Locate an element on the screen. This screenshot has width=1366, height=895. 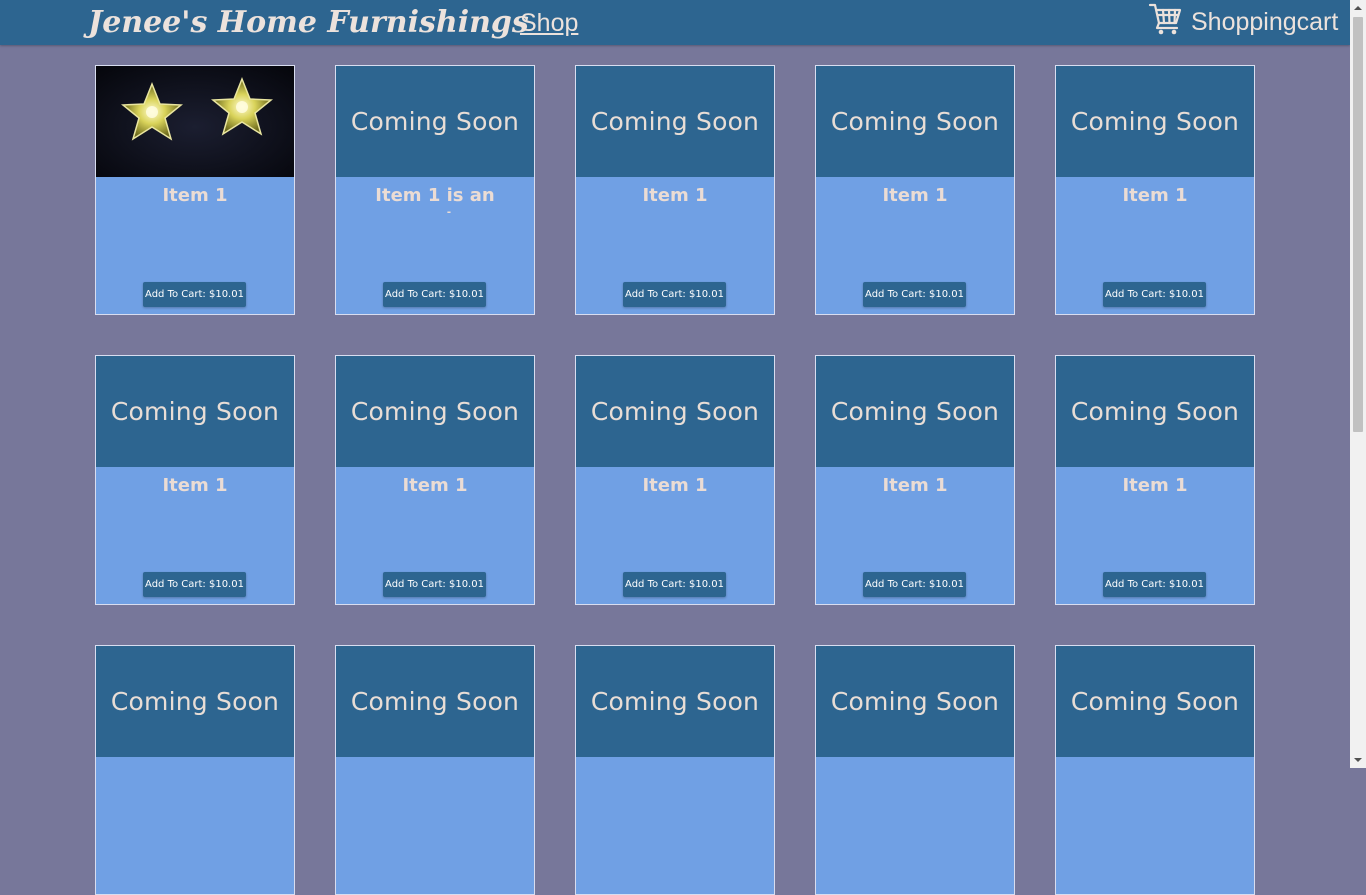
product-image is located at coordinates (195, 121).